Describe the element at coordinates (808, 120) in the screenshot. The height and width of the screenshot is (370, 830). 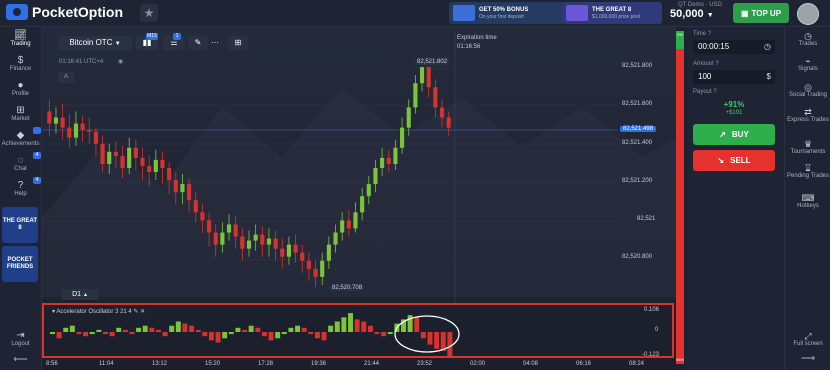
I see `sidebar-item-label: Express Trades` at that location.